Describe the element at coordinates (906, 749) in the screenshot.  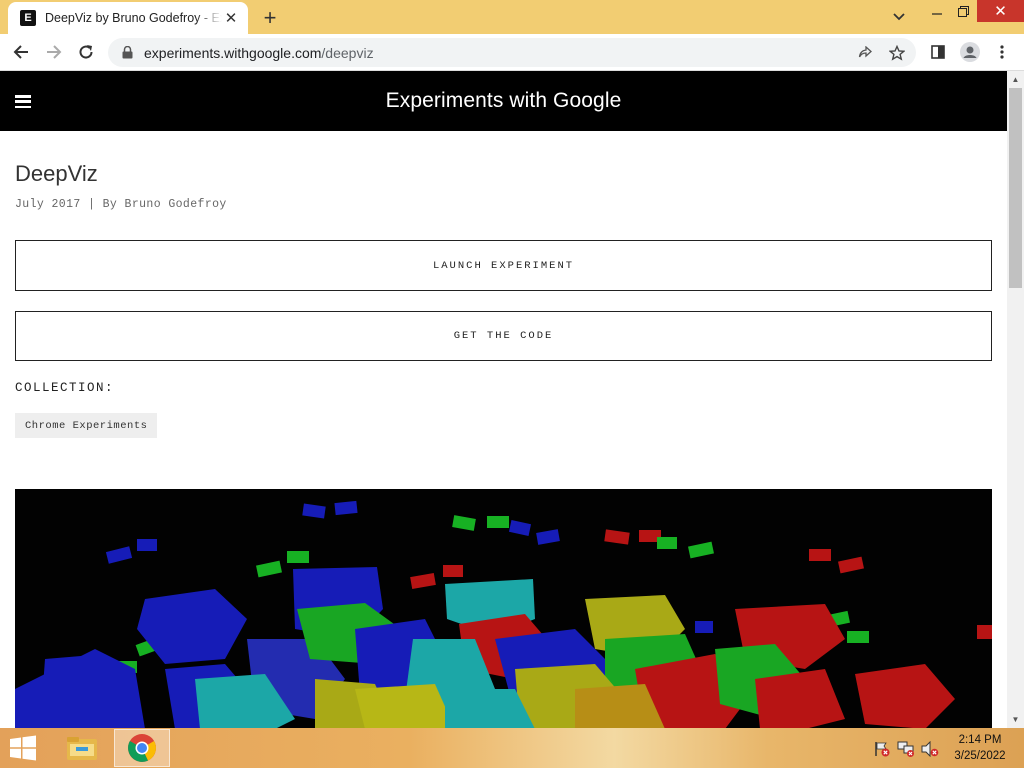
I see `network-icon` at that location.